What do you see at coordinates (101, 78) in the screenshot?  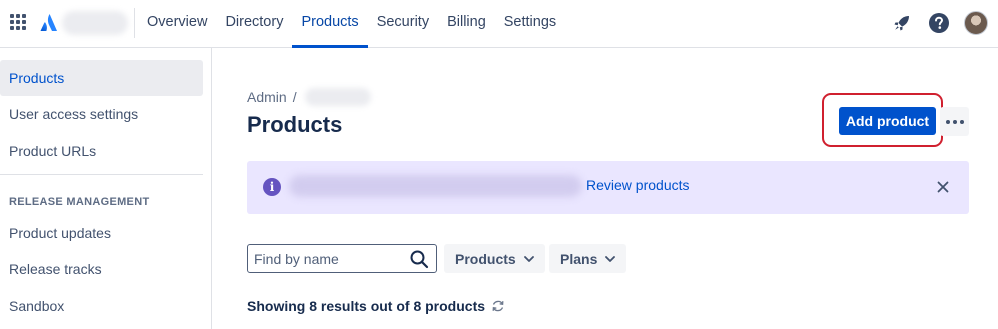 I see `sidebar-item-products: Products` at bounding box center [101, 78].